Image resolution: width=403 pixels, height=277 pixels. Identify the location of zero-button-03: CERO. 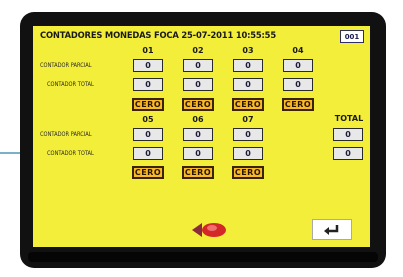
(248, 104).